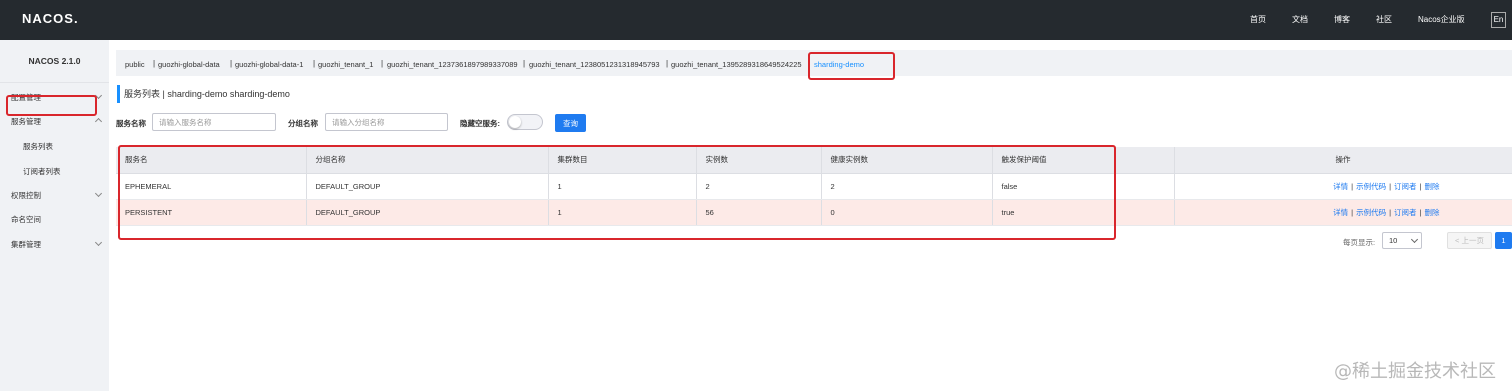  I want to click on nav-home: 首页, so click(1258, 19).